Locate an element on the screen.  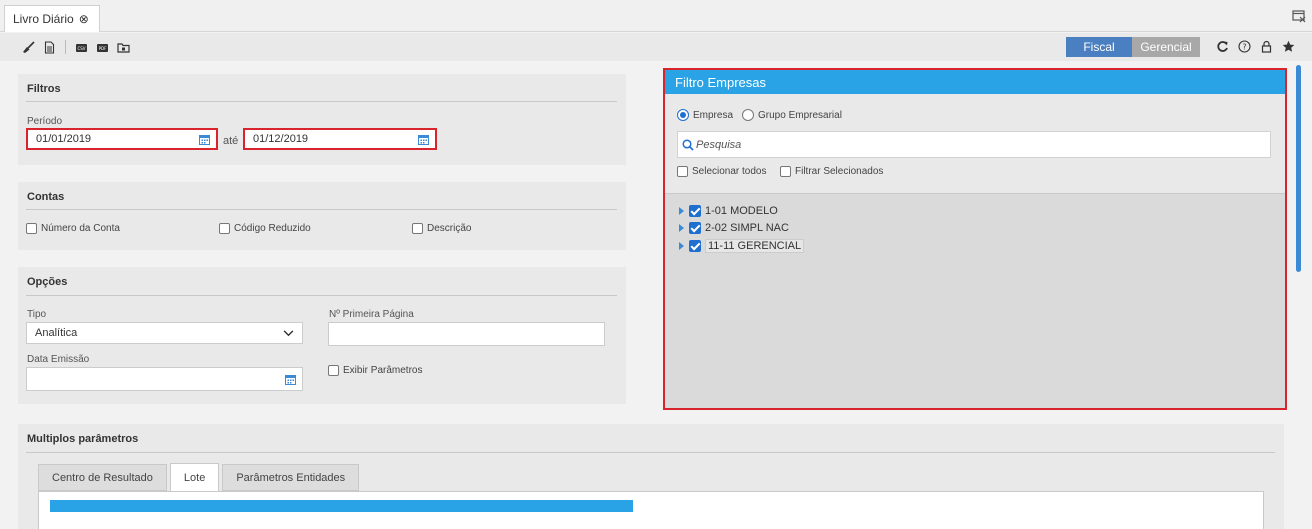
codigo-reduzido-checkbox: Código Reduzido is located at coordinates (265, 228).